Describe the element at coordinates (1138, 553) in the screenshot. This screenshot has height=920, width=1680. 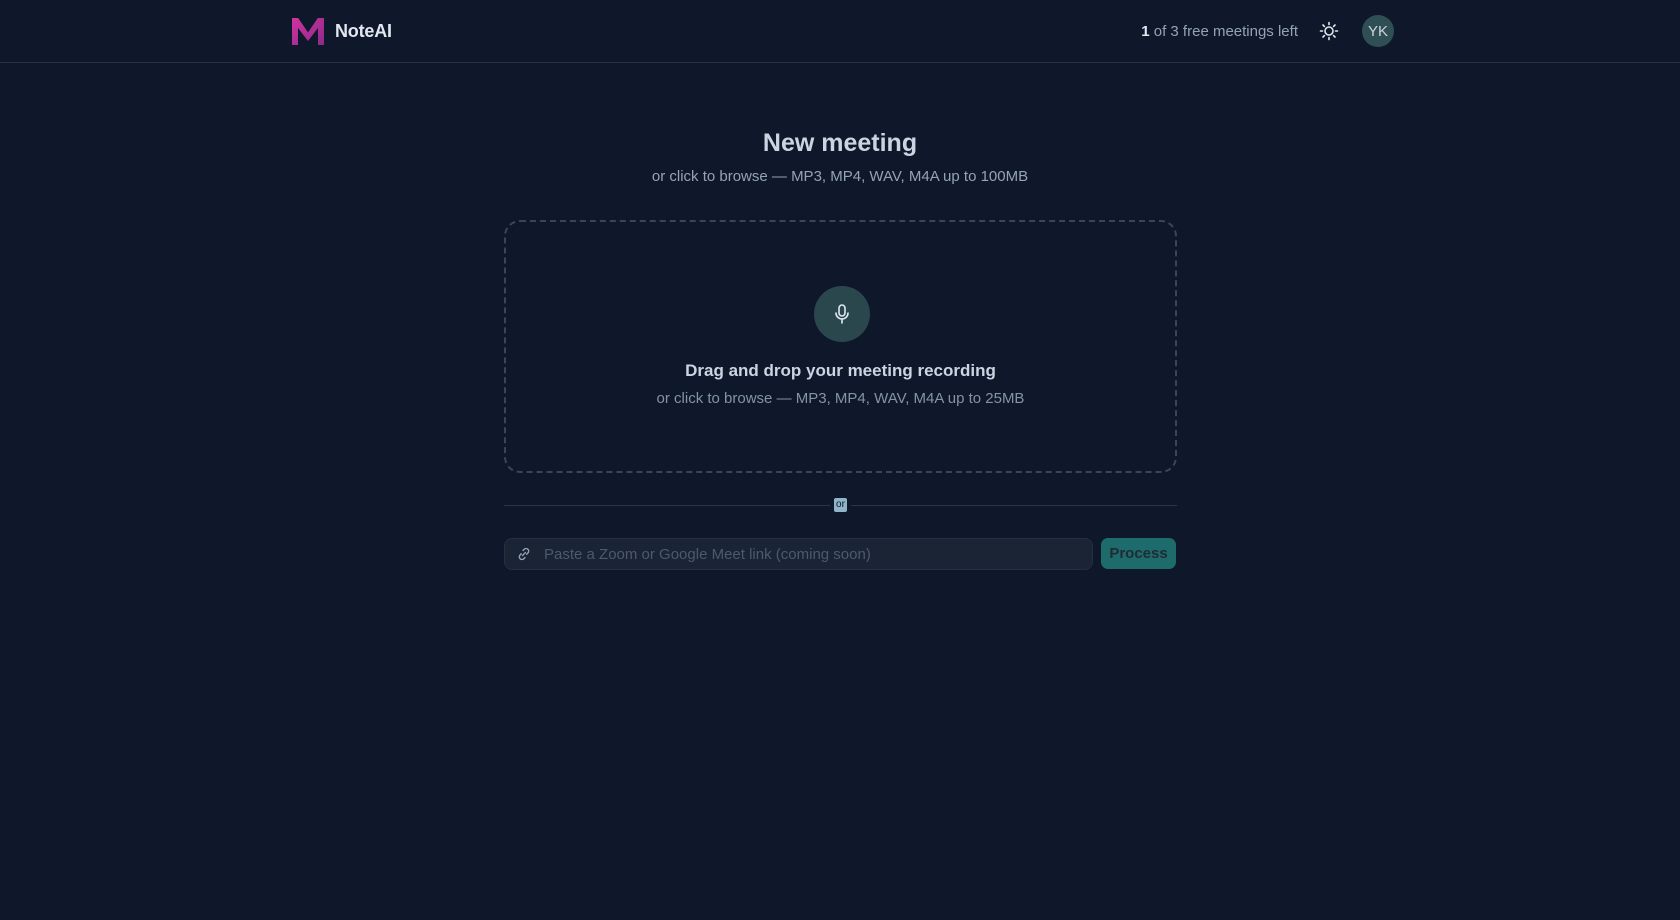
I see `process-button: Process` at that location.